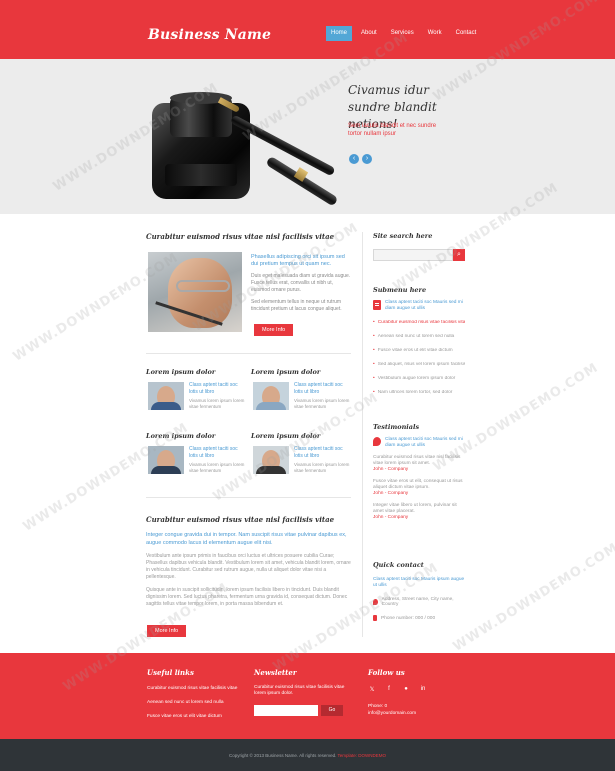 The image size is (615, 771). Describe the element at coordinates (397, 714) in the screenshot. I see `footer-email: info@yourdomain.com` at that location.